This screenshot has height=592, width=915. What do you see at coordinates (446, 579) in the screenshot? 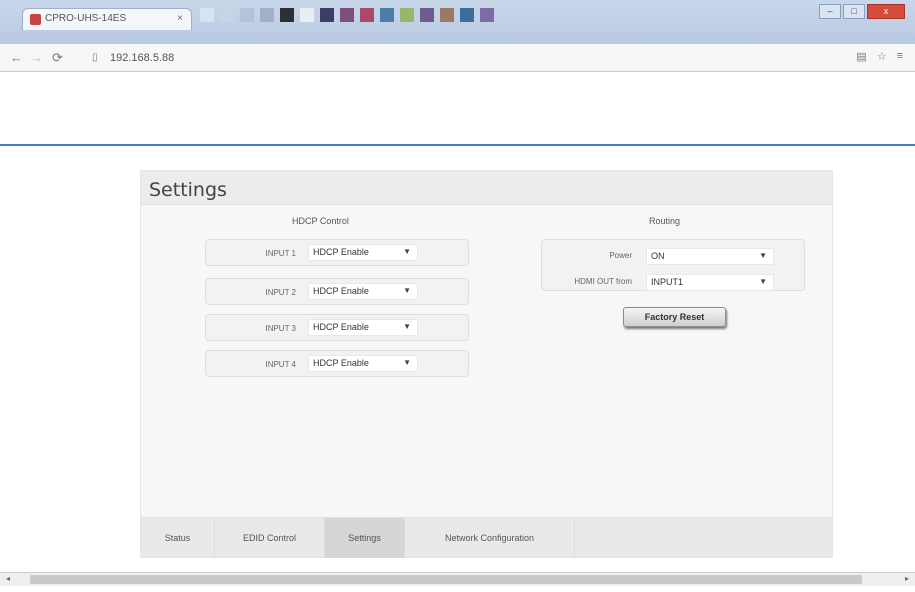
I see `scrollbar-thumb` at bounding box center [446, 579].